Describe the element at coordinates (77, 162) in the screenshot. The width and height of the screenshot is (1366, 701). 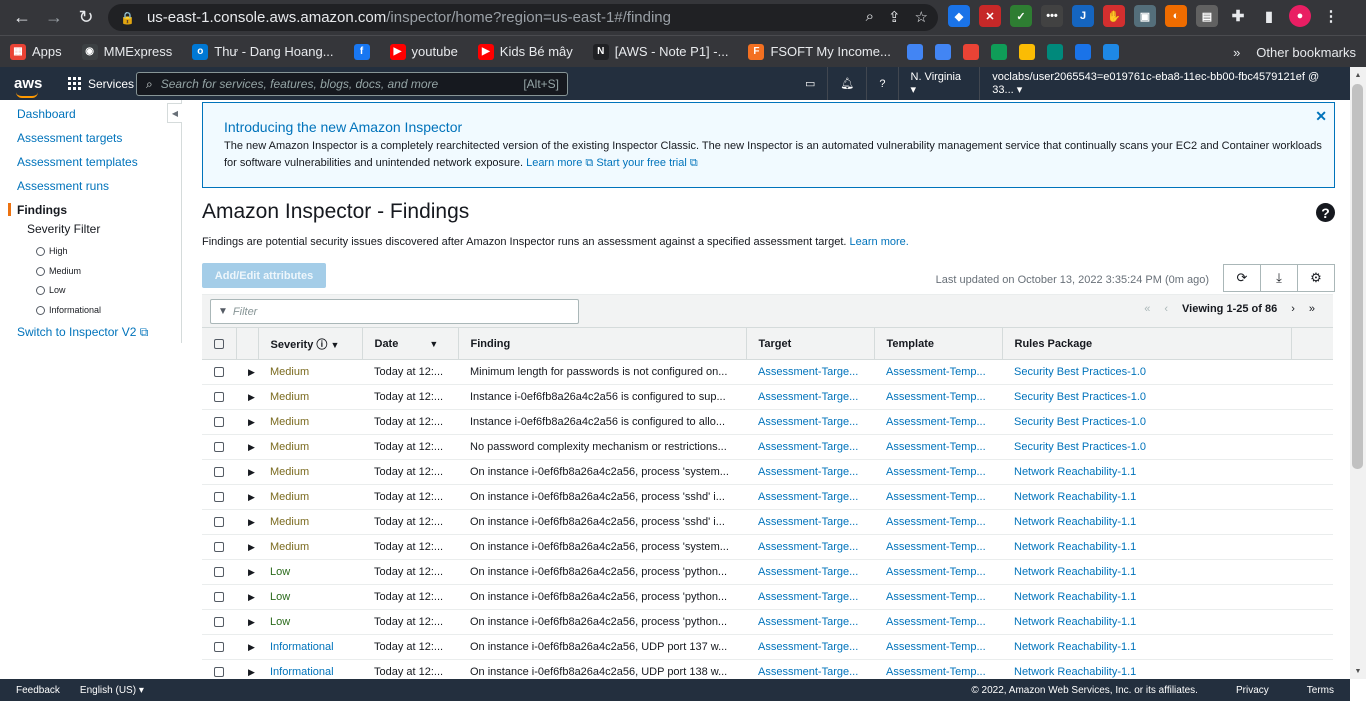
I see `sidebar-item-assessment-templates: Assessment templates` at that location.